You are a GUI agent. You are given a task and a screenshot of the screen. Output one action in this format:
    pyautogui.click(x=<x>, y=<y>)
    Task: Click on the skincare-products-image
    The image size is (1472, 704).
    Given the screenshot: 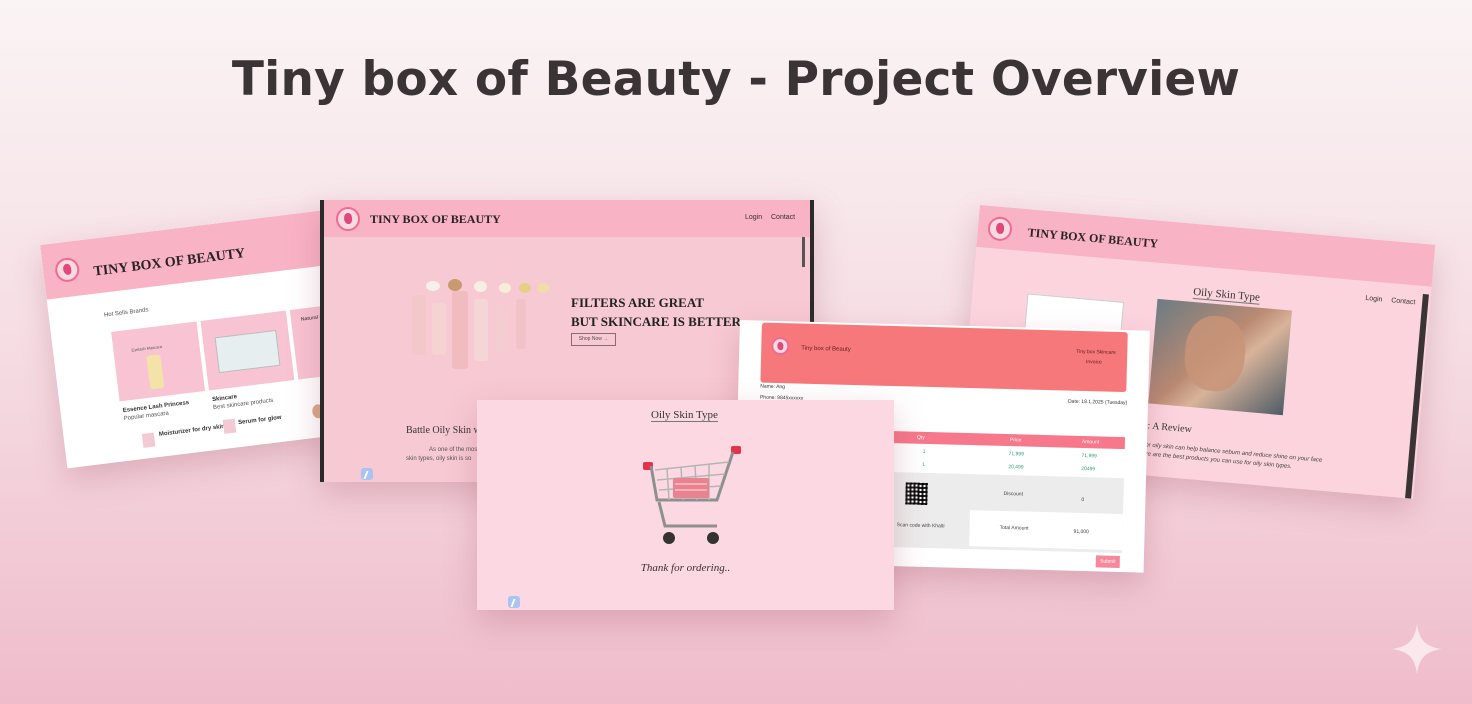 What is the action you would take?
    pyautogui.click(x=479, y=329)
    